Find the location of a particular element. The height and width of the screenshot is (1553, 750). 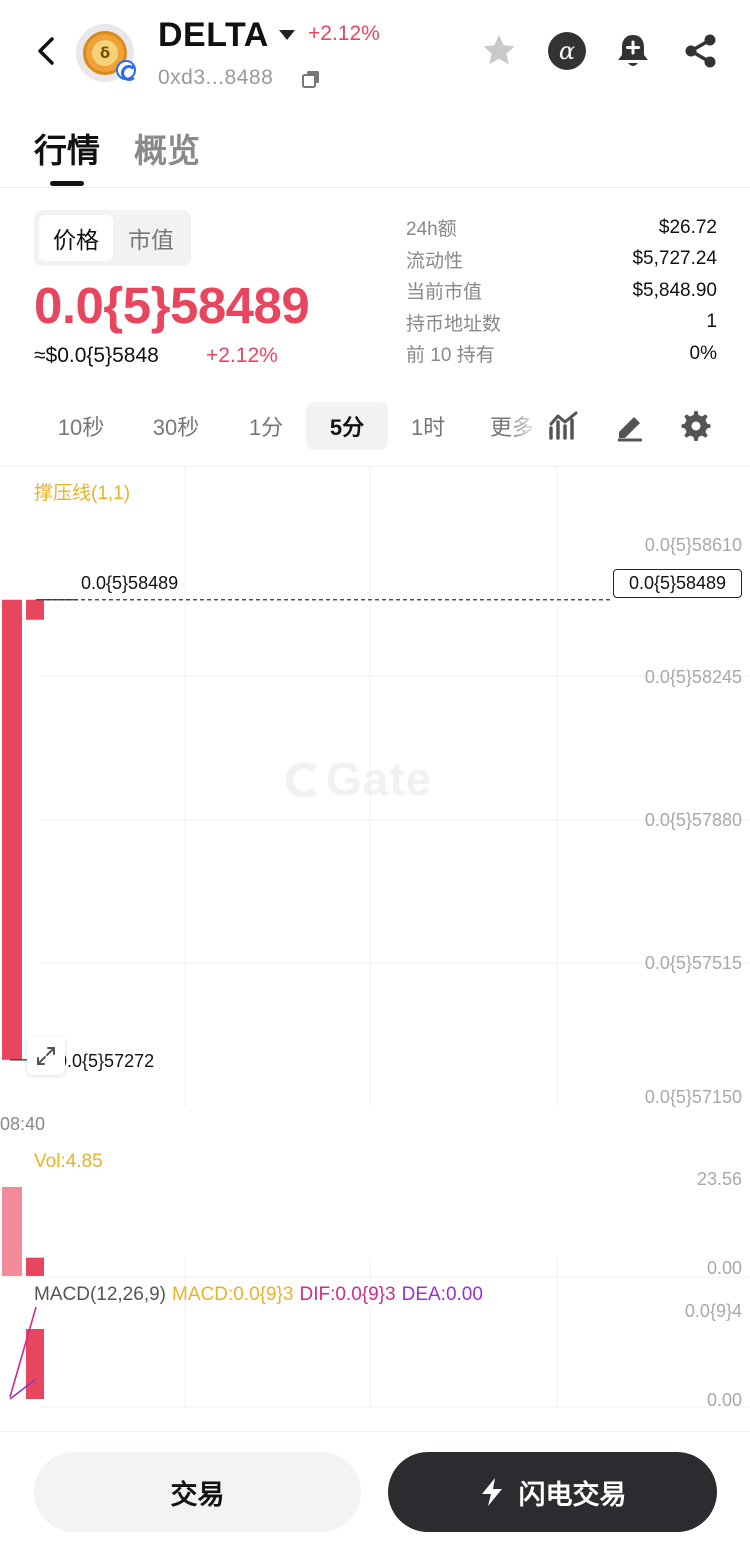

share-icon is located at coordinates (701, 51).